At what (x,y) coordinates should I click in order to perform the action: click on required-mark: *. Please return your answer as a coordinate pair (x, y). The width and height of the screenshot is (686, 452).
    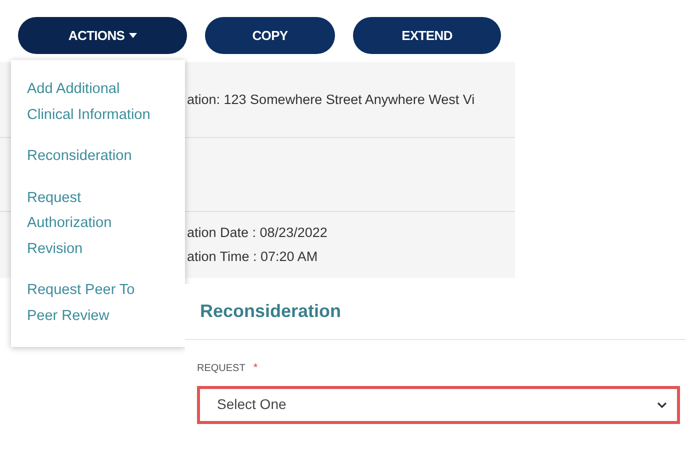
    Looking at the image, I should click on (255, 368).